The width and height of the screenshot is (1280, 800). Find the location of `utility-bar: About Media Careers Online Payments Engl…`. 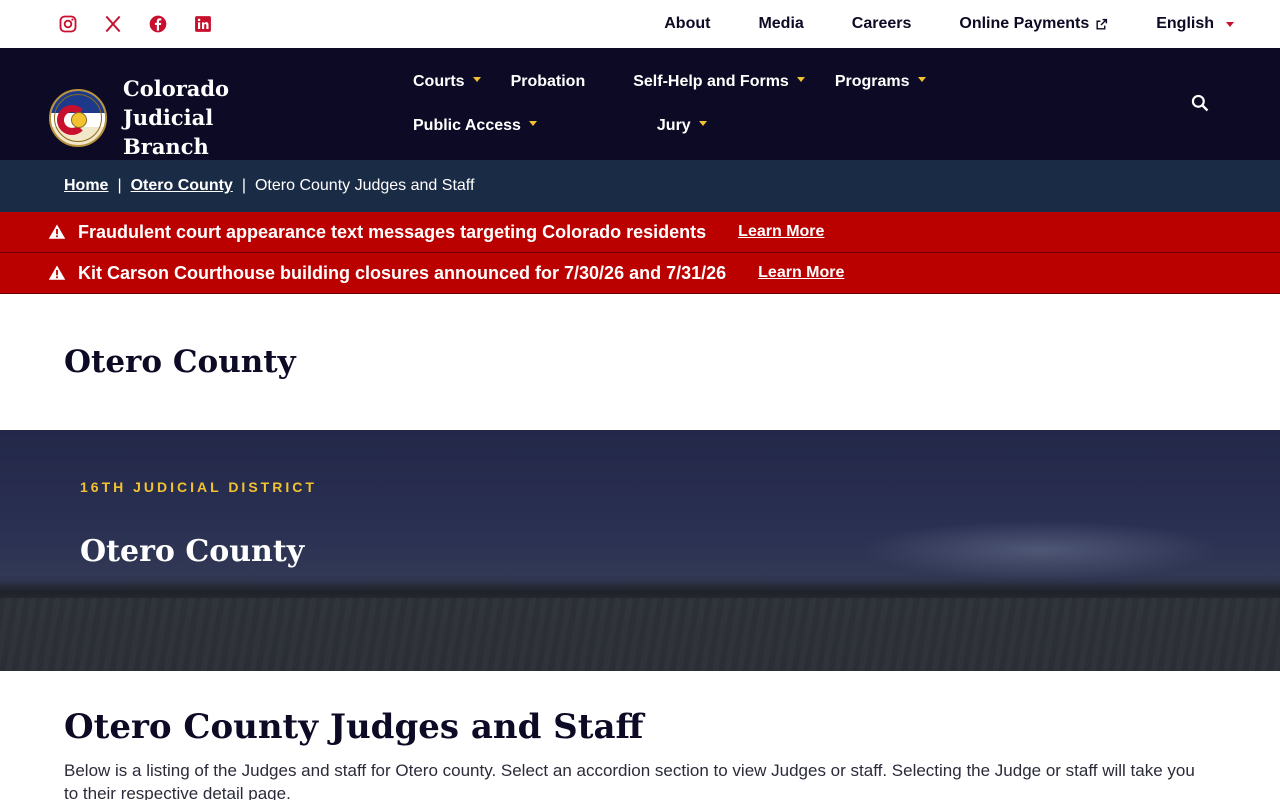

utility-bar: About Media Careers Online Payments Engl… is located at coordinates (640, 24).